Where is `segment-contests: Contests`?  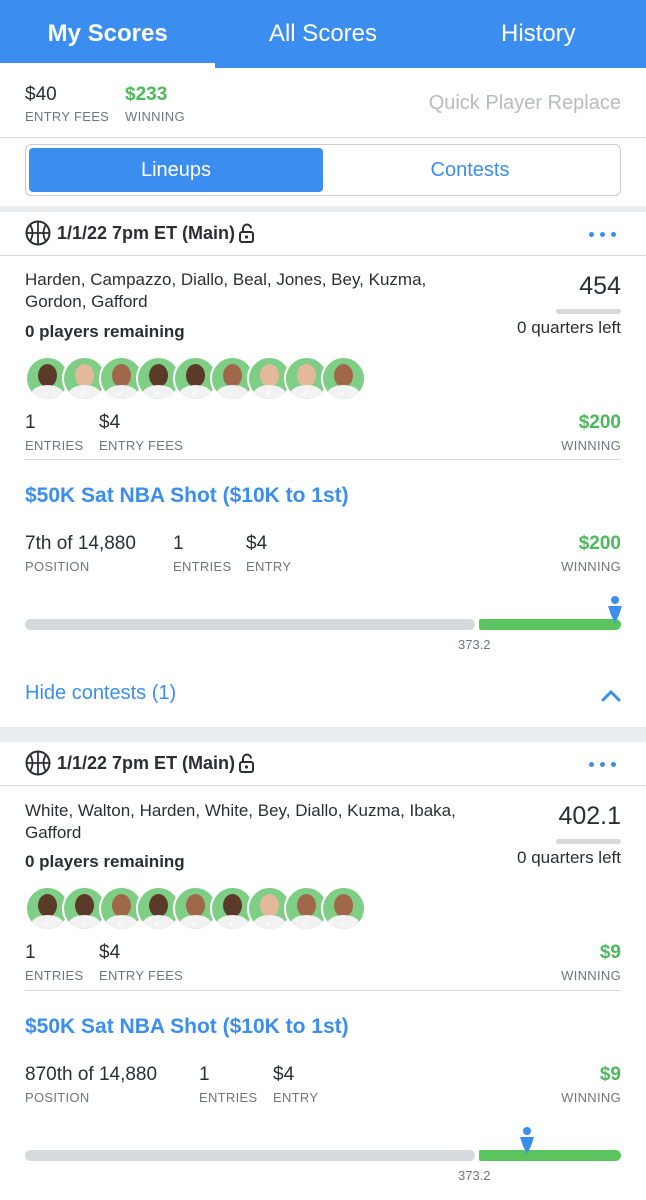
segment-contests: Contests is located at coordinates (470, 170).